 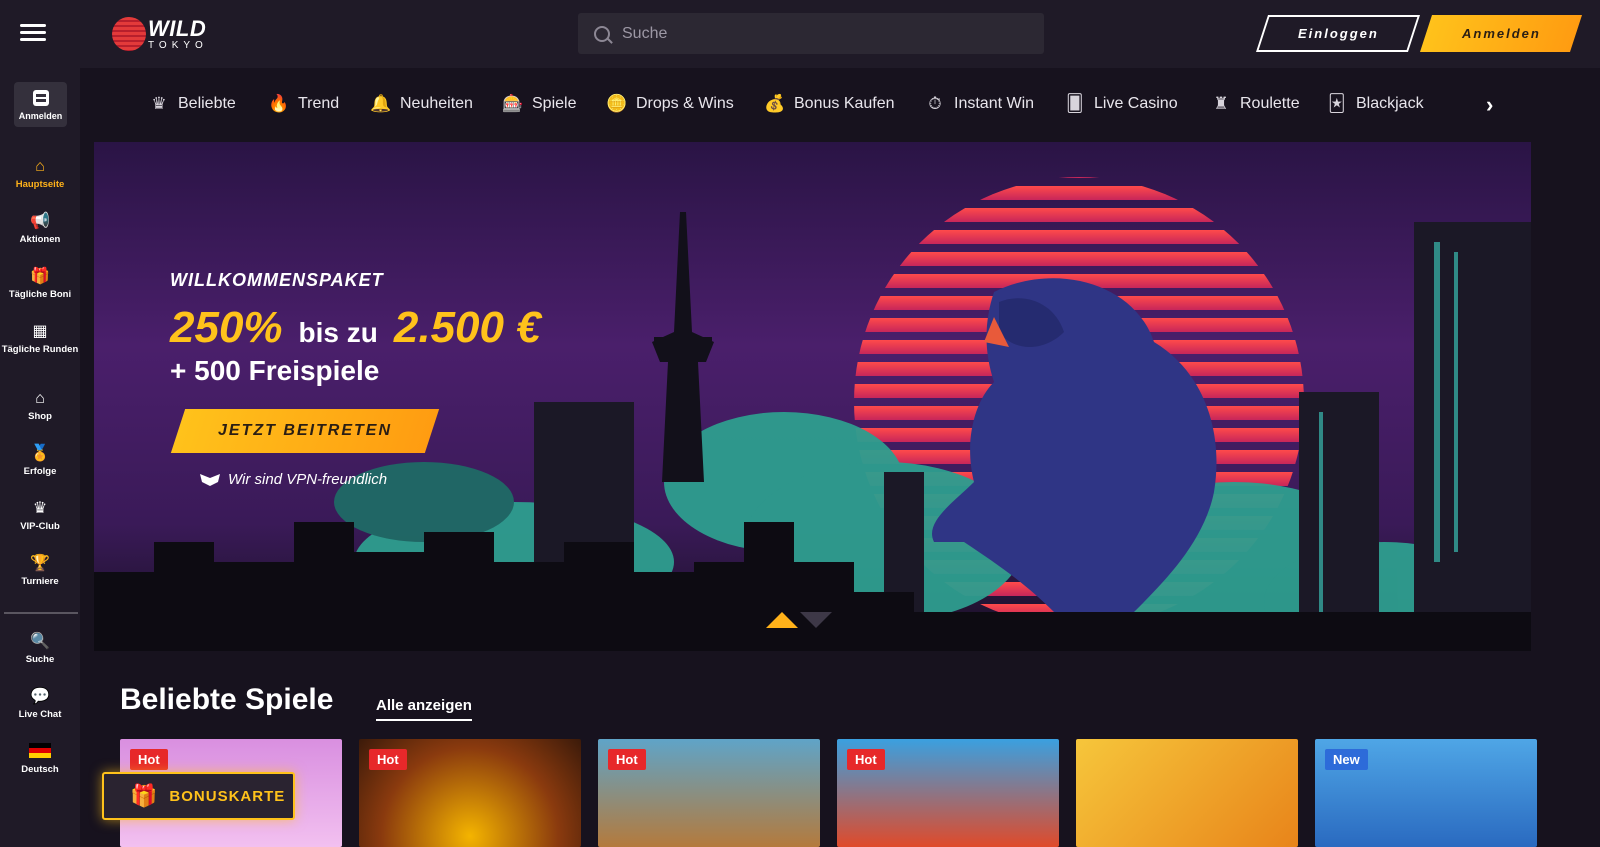 I want to click on search-icon: 🔍, so click(x=40, y=641).